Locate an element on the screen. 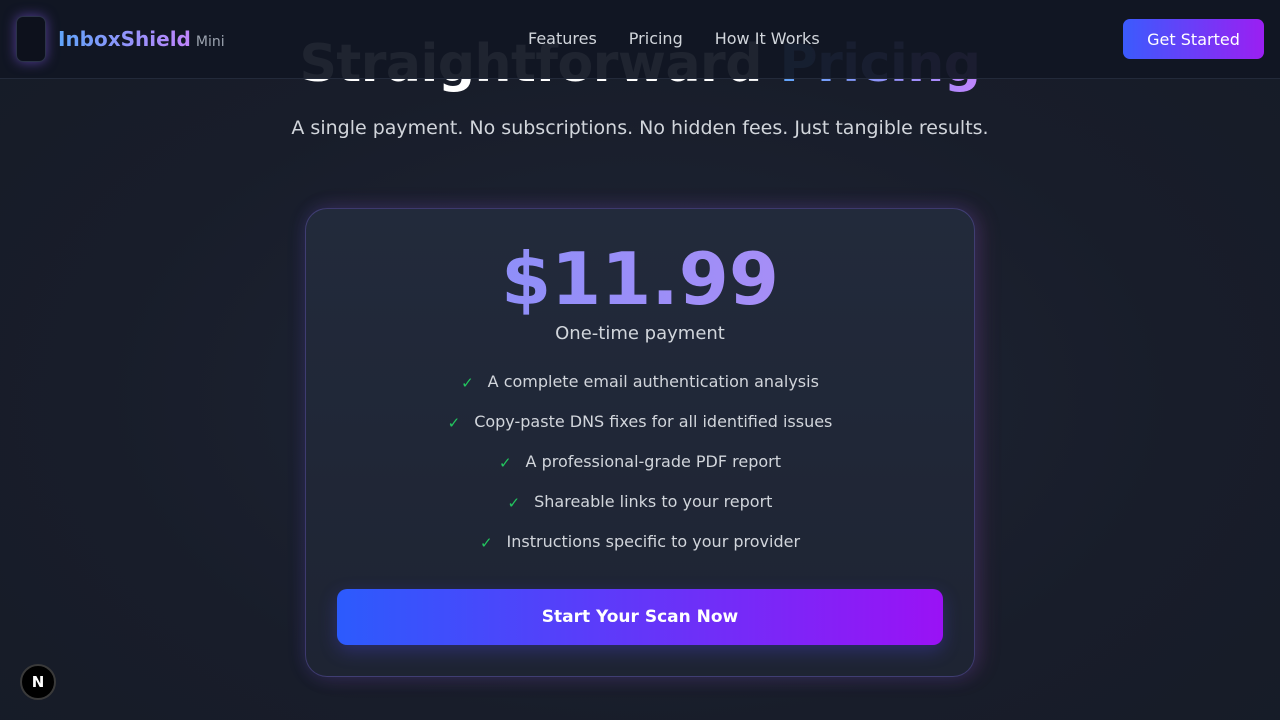 Image resolution: width=1280 pixels, height=720 pixels. nav-link-pricing: Pricing is located at coordinates (656, 38).